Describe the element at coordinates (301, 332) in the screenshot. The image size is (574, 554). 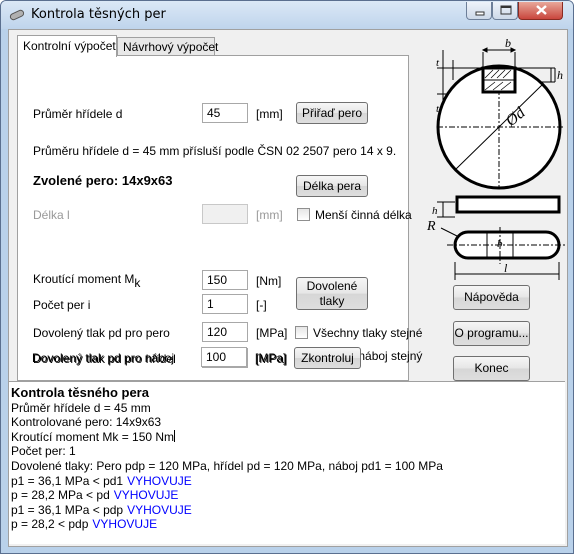
I see `all-pressures-same-checkbox` at that location.